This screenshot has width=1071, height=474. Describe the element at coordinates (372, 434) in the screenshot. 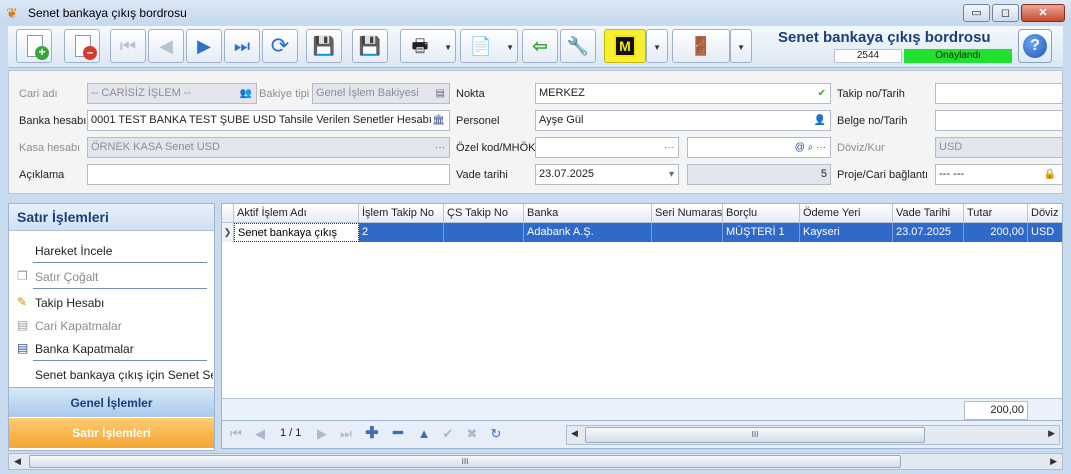

I see `add-row-icon: ✚` at that location.